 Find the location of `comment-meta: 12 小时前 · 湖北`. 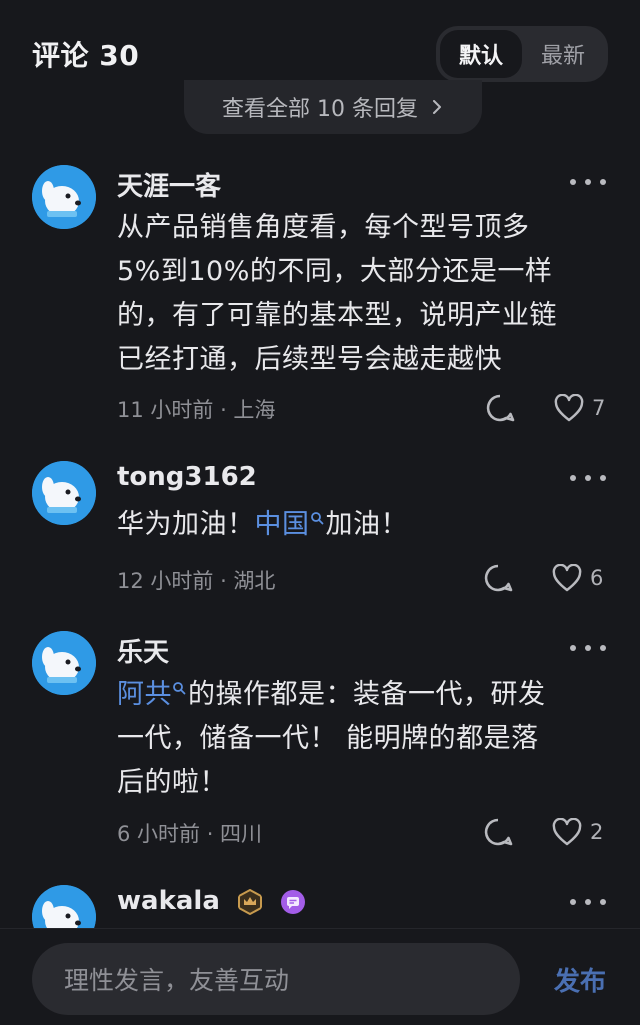

comment-meta: 12 小时前 · 湖北 is located at coordinates (196, 581).